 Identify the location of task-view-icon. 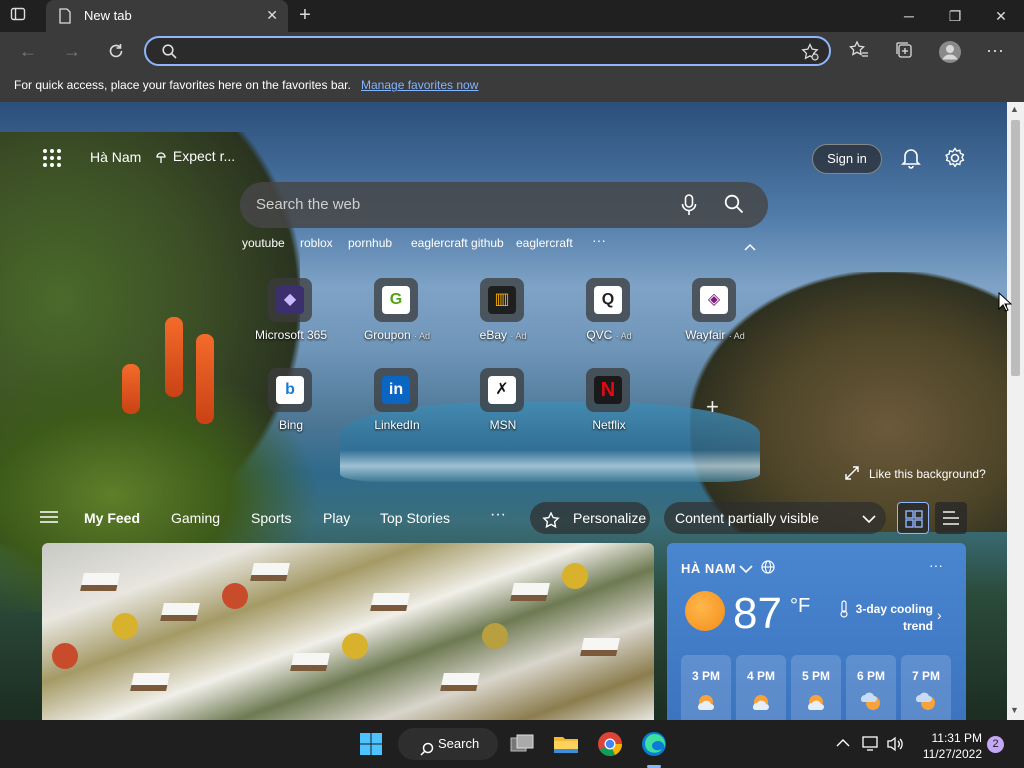
(522, 744).